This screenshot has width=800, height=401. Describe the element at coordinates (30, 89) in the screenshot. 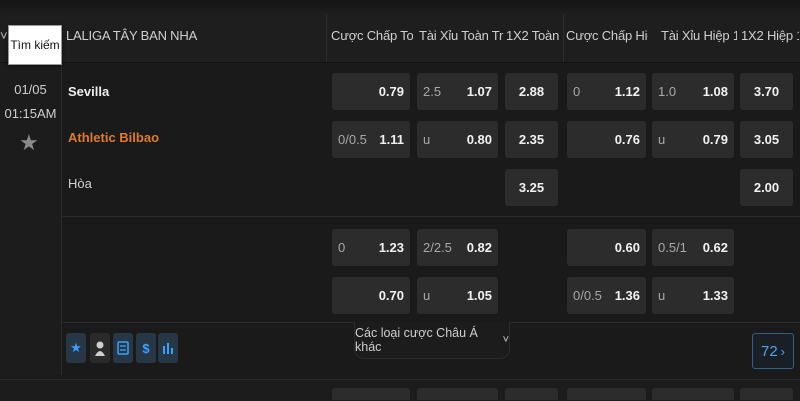

I see `match-date: 01/05` at that location.